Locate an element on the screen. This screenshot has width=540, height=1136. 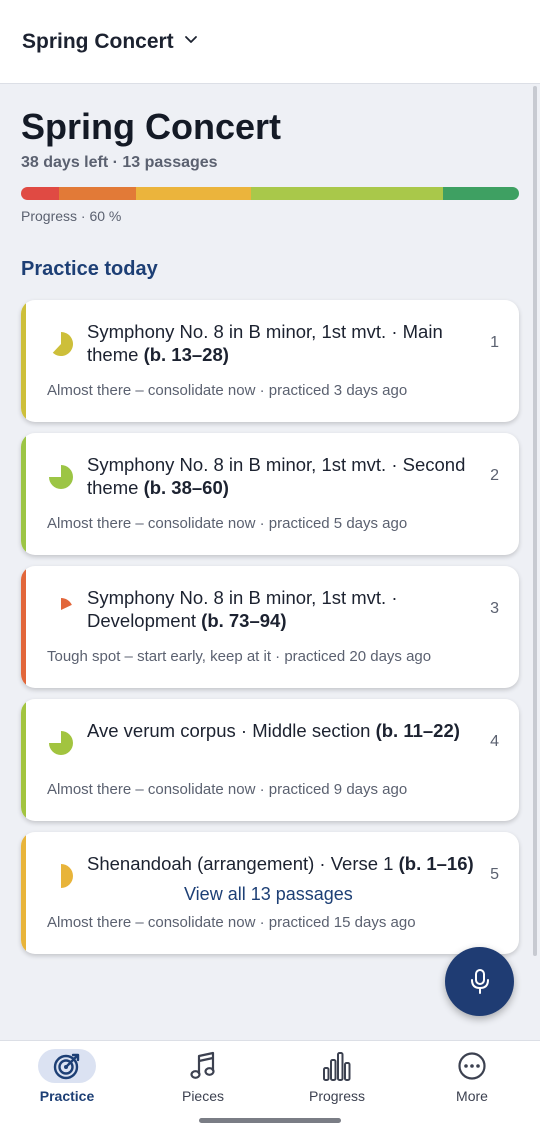
section-title-practice-today: Practice today is located at coordinates (89, 269).